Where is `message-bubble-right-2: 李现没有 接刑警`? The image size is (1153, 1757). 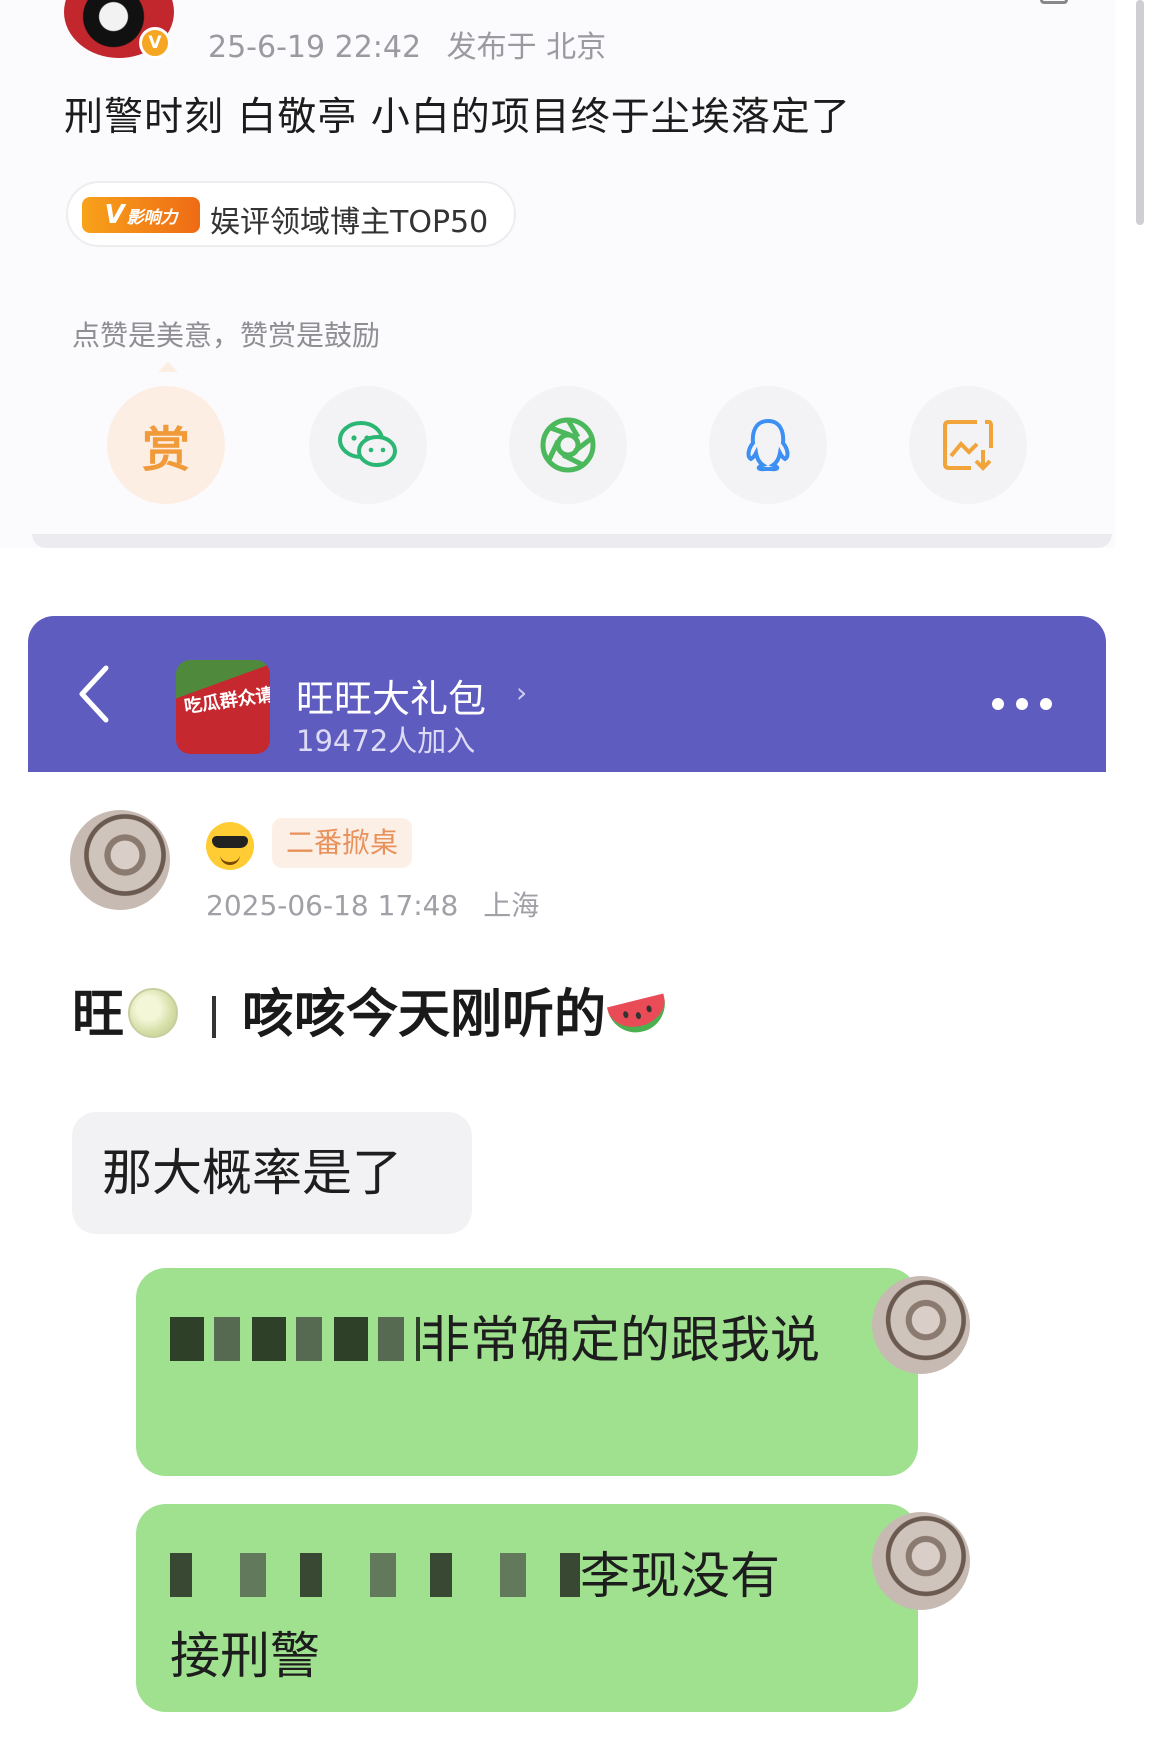 message-bubble-right-2: 李现没有 接刑警 is located at coordinates (527, 1608).